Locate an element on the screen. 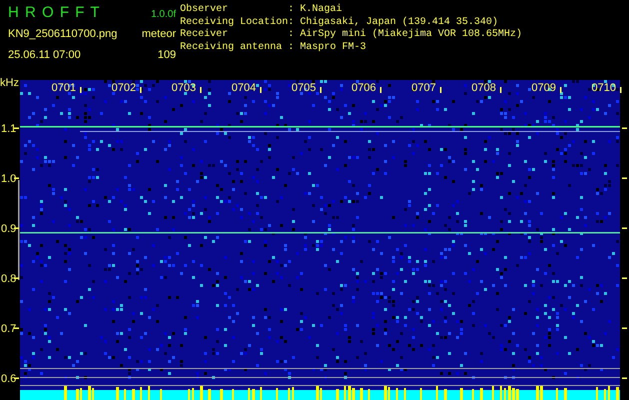 Image resolution: width=629 pixels, height=400 pixels. frequency-label: 1.1 is located at coordinates (8, 129).